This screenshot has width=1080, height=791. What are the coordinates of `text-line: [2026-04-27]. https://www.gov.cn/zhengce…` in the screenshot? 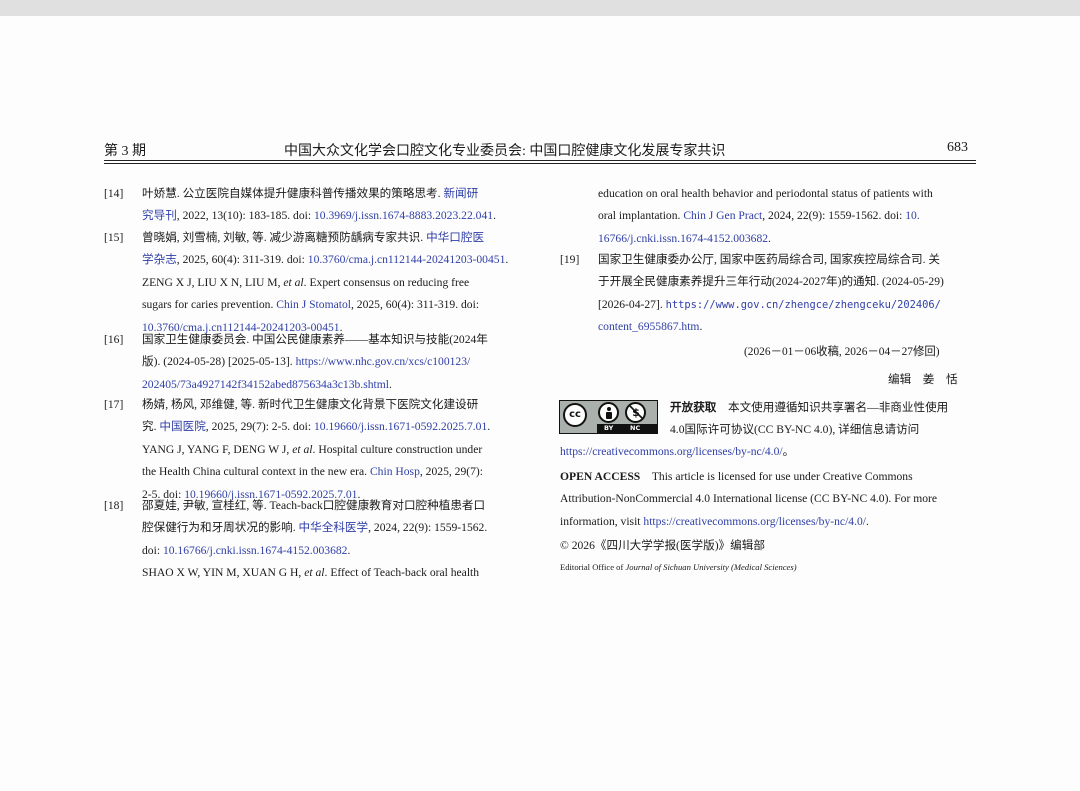 It's located at (789, 305).